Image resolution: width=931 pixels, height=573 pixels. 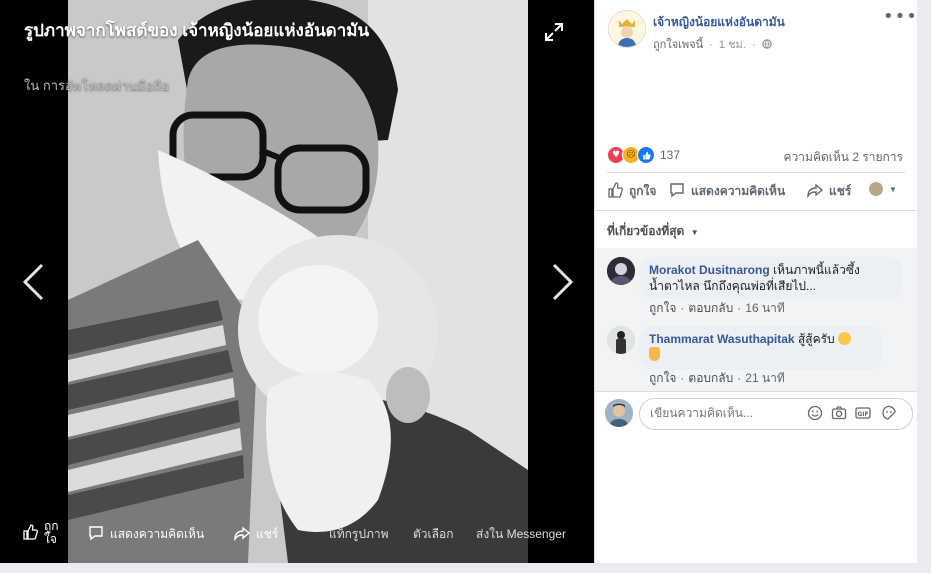 I want to click on grin-emoji-icon, so click(x=845, y=338).